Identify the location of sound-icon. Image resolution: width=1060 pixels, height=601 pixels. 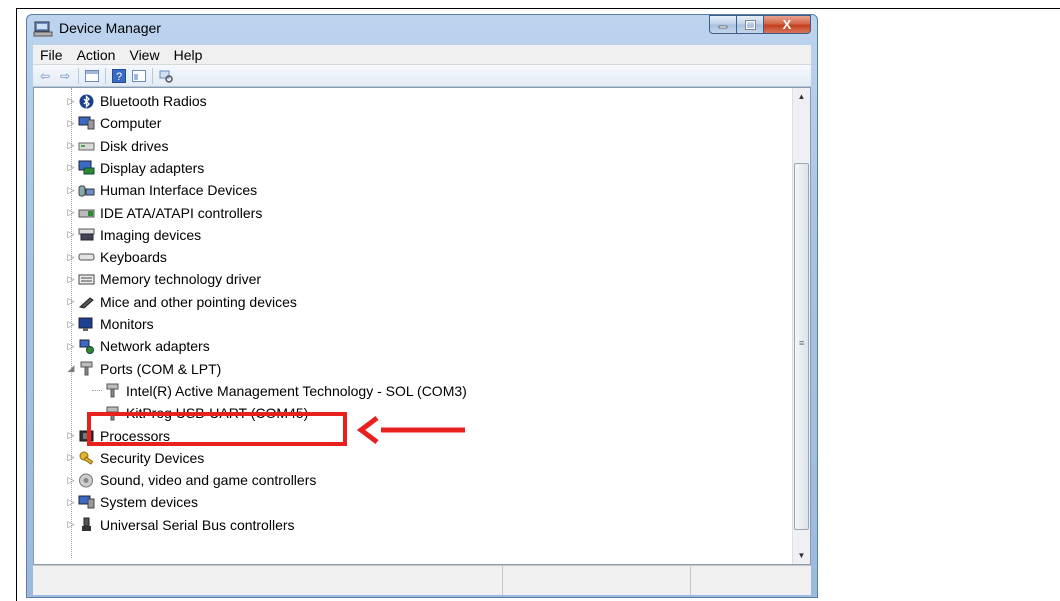
(86, 480).